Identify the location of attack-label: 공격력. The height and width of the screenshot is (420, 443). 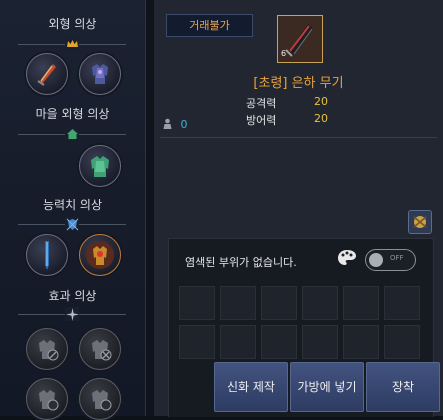
(261, 103).